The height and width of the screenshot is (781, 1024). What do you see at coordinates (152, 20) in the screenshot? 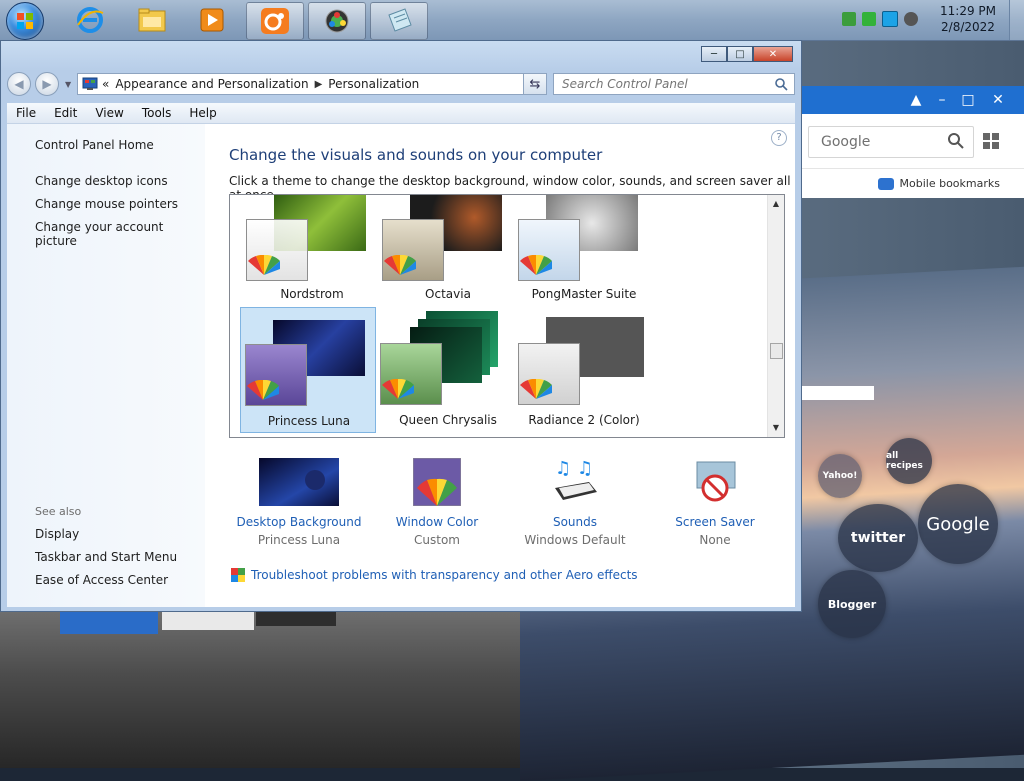
I see `file-explorer-taskbar-button` at bounding box center [152, 20].